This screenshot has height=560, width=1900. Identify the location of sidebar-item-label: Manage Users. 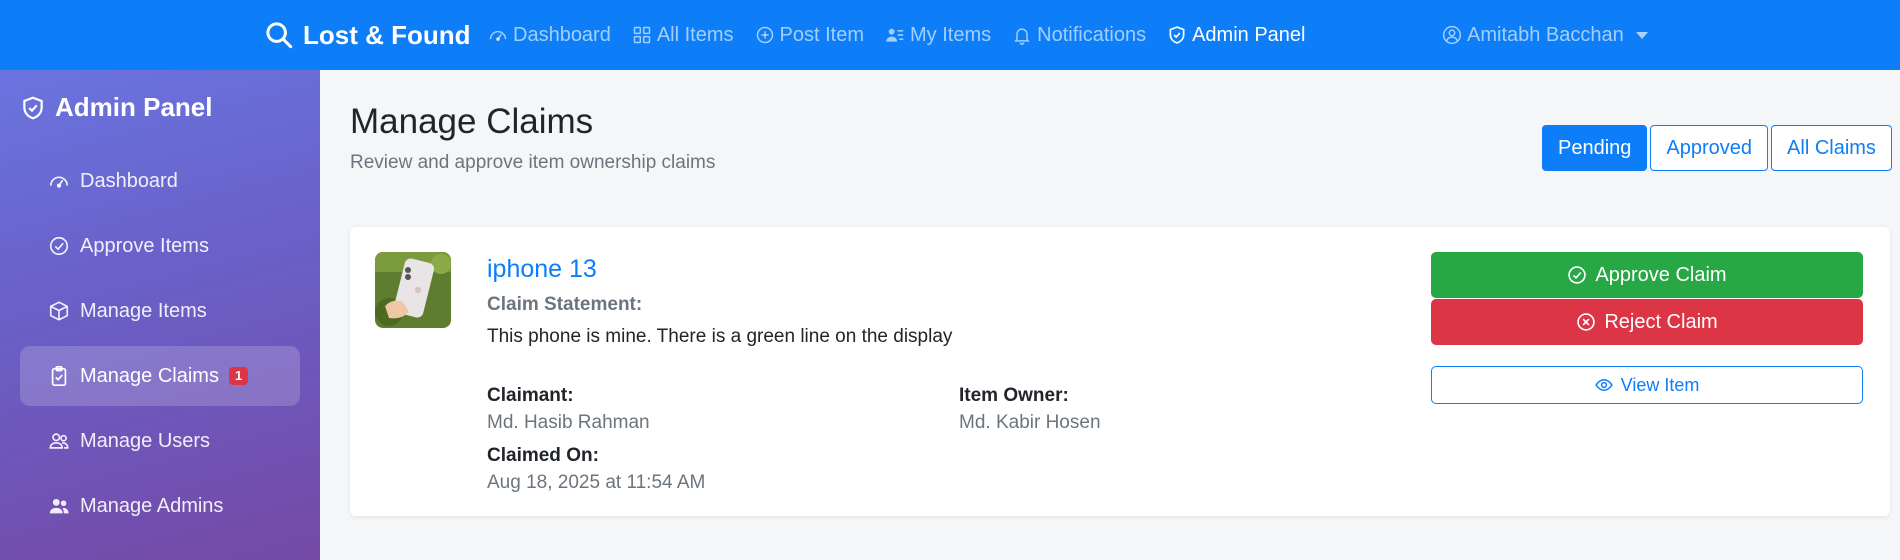
(145, 440).